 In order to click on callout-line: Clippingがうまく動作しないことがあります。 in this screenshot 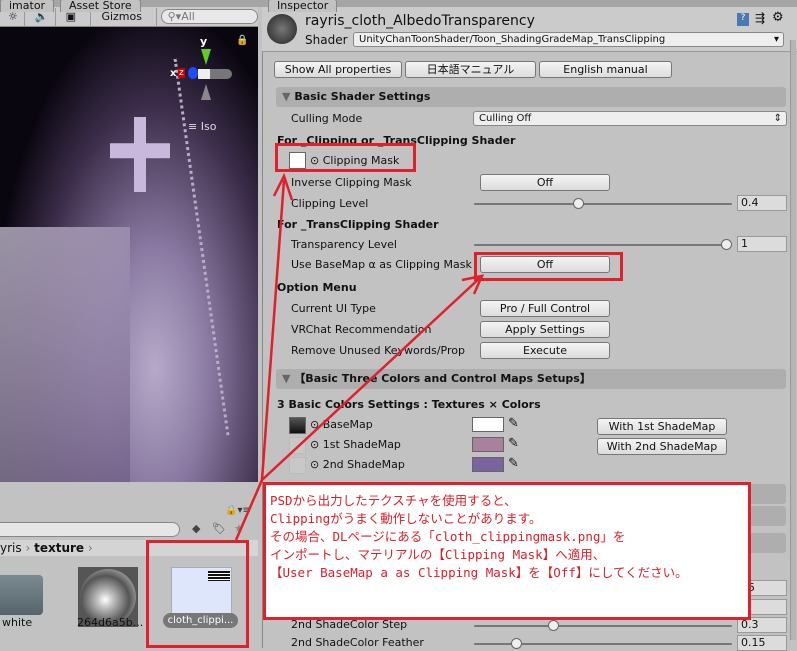, I will do `click(406, 518)`.